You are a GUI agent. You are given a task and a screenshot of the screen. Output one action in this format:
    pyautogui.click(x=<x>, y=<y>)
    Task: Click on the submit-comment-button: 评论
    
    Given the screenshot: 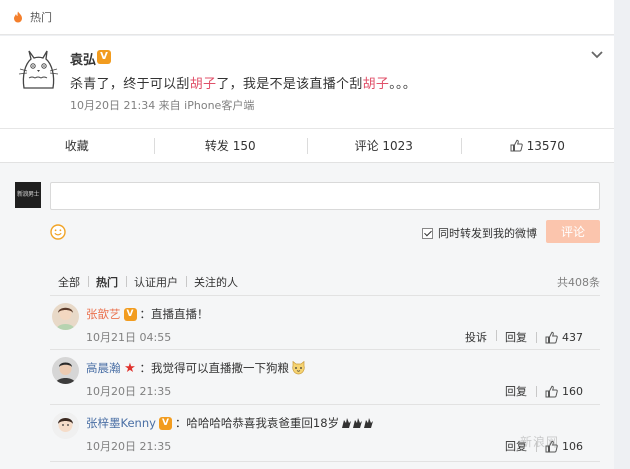 What is the action you would take?
    pyautogui.click(x=573, y=231)
    